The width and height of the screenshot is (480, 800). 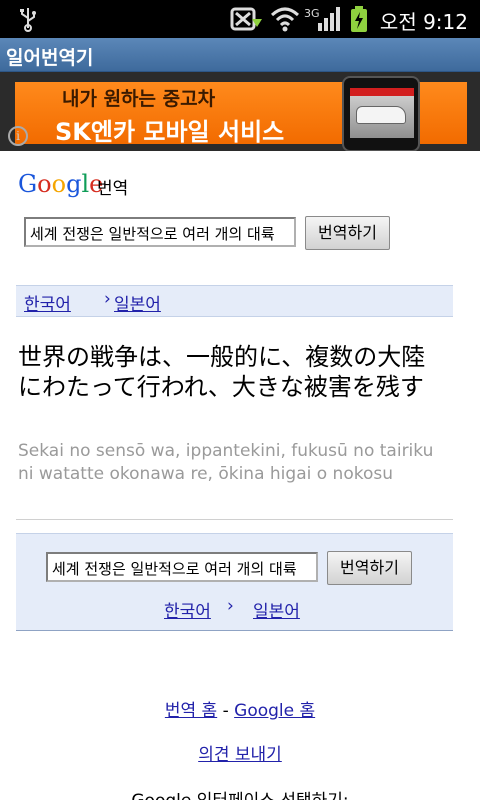 I want to click on source-text-input-bottom: 세계 전쟁은 일반적으로 여러 개의 대륙, so click(x=182, y=567).